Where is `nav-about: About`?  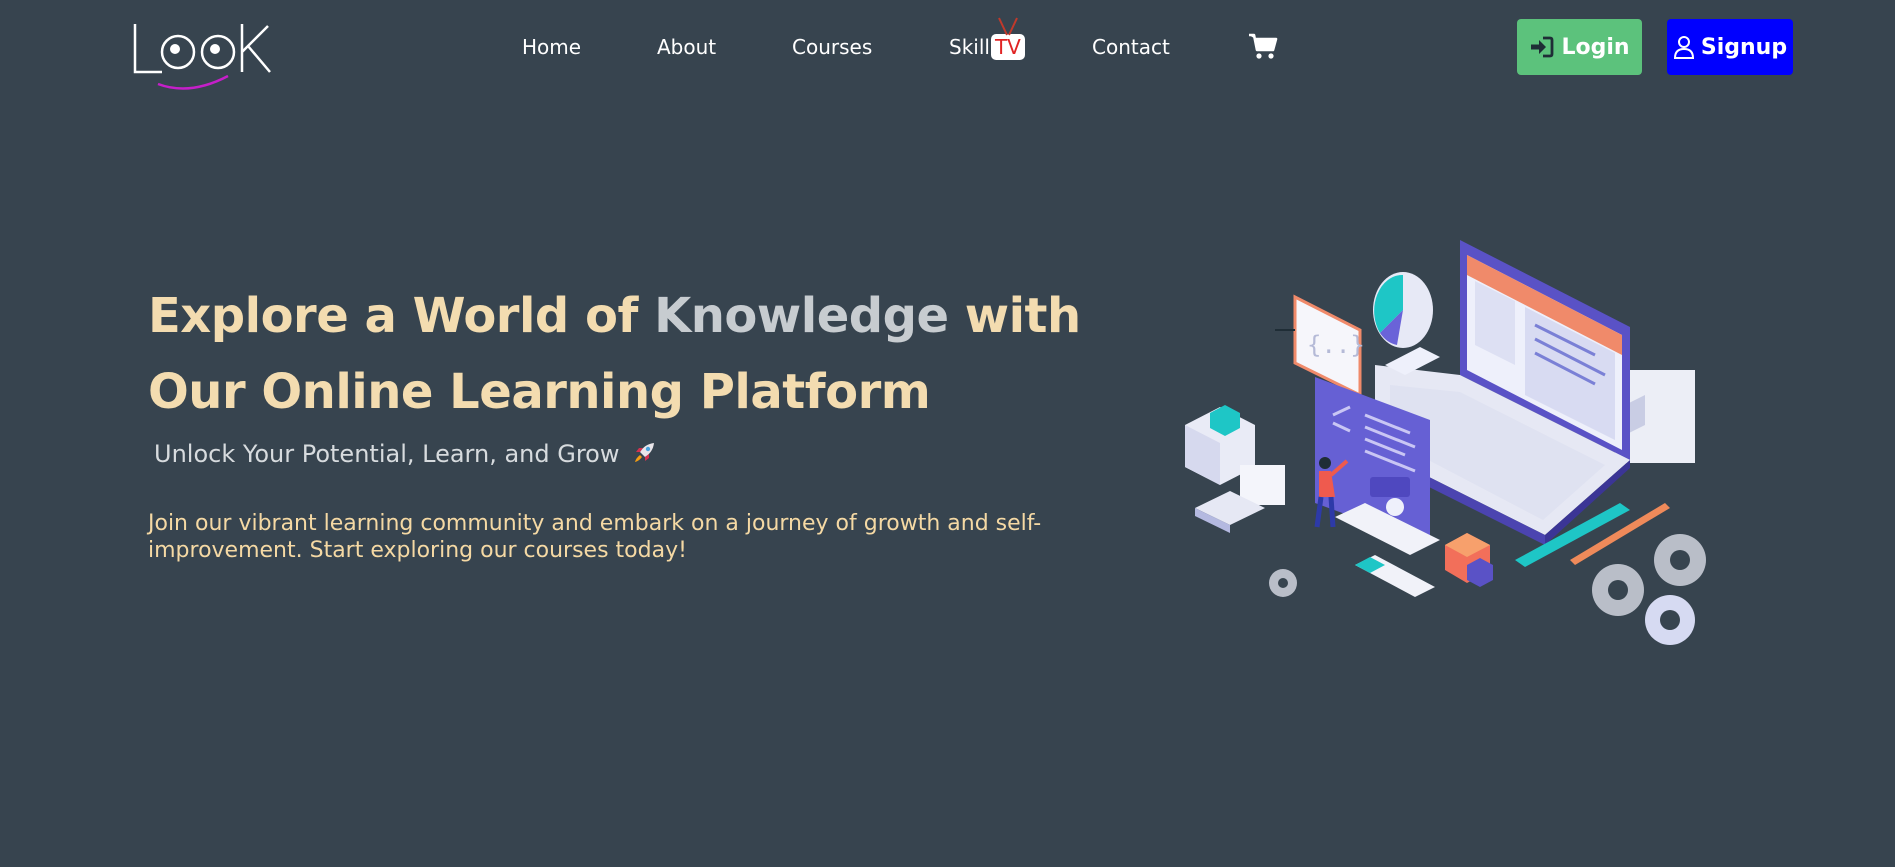
nav-about: About is located at coordinates (686, 47).